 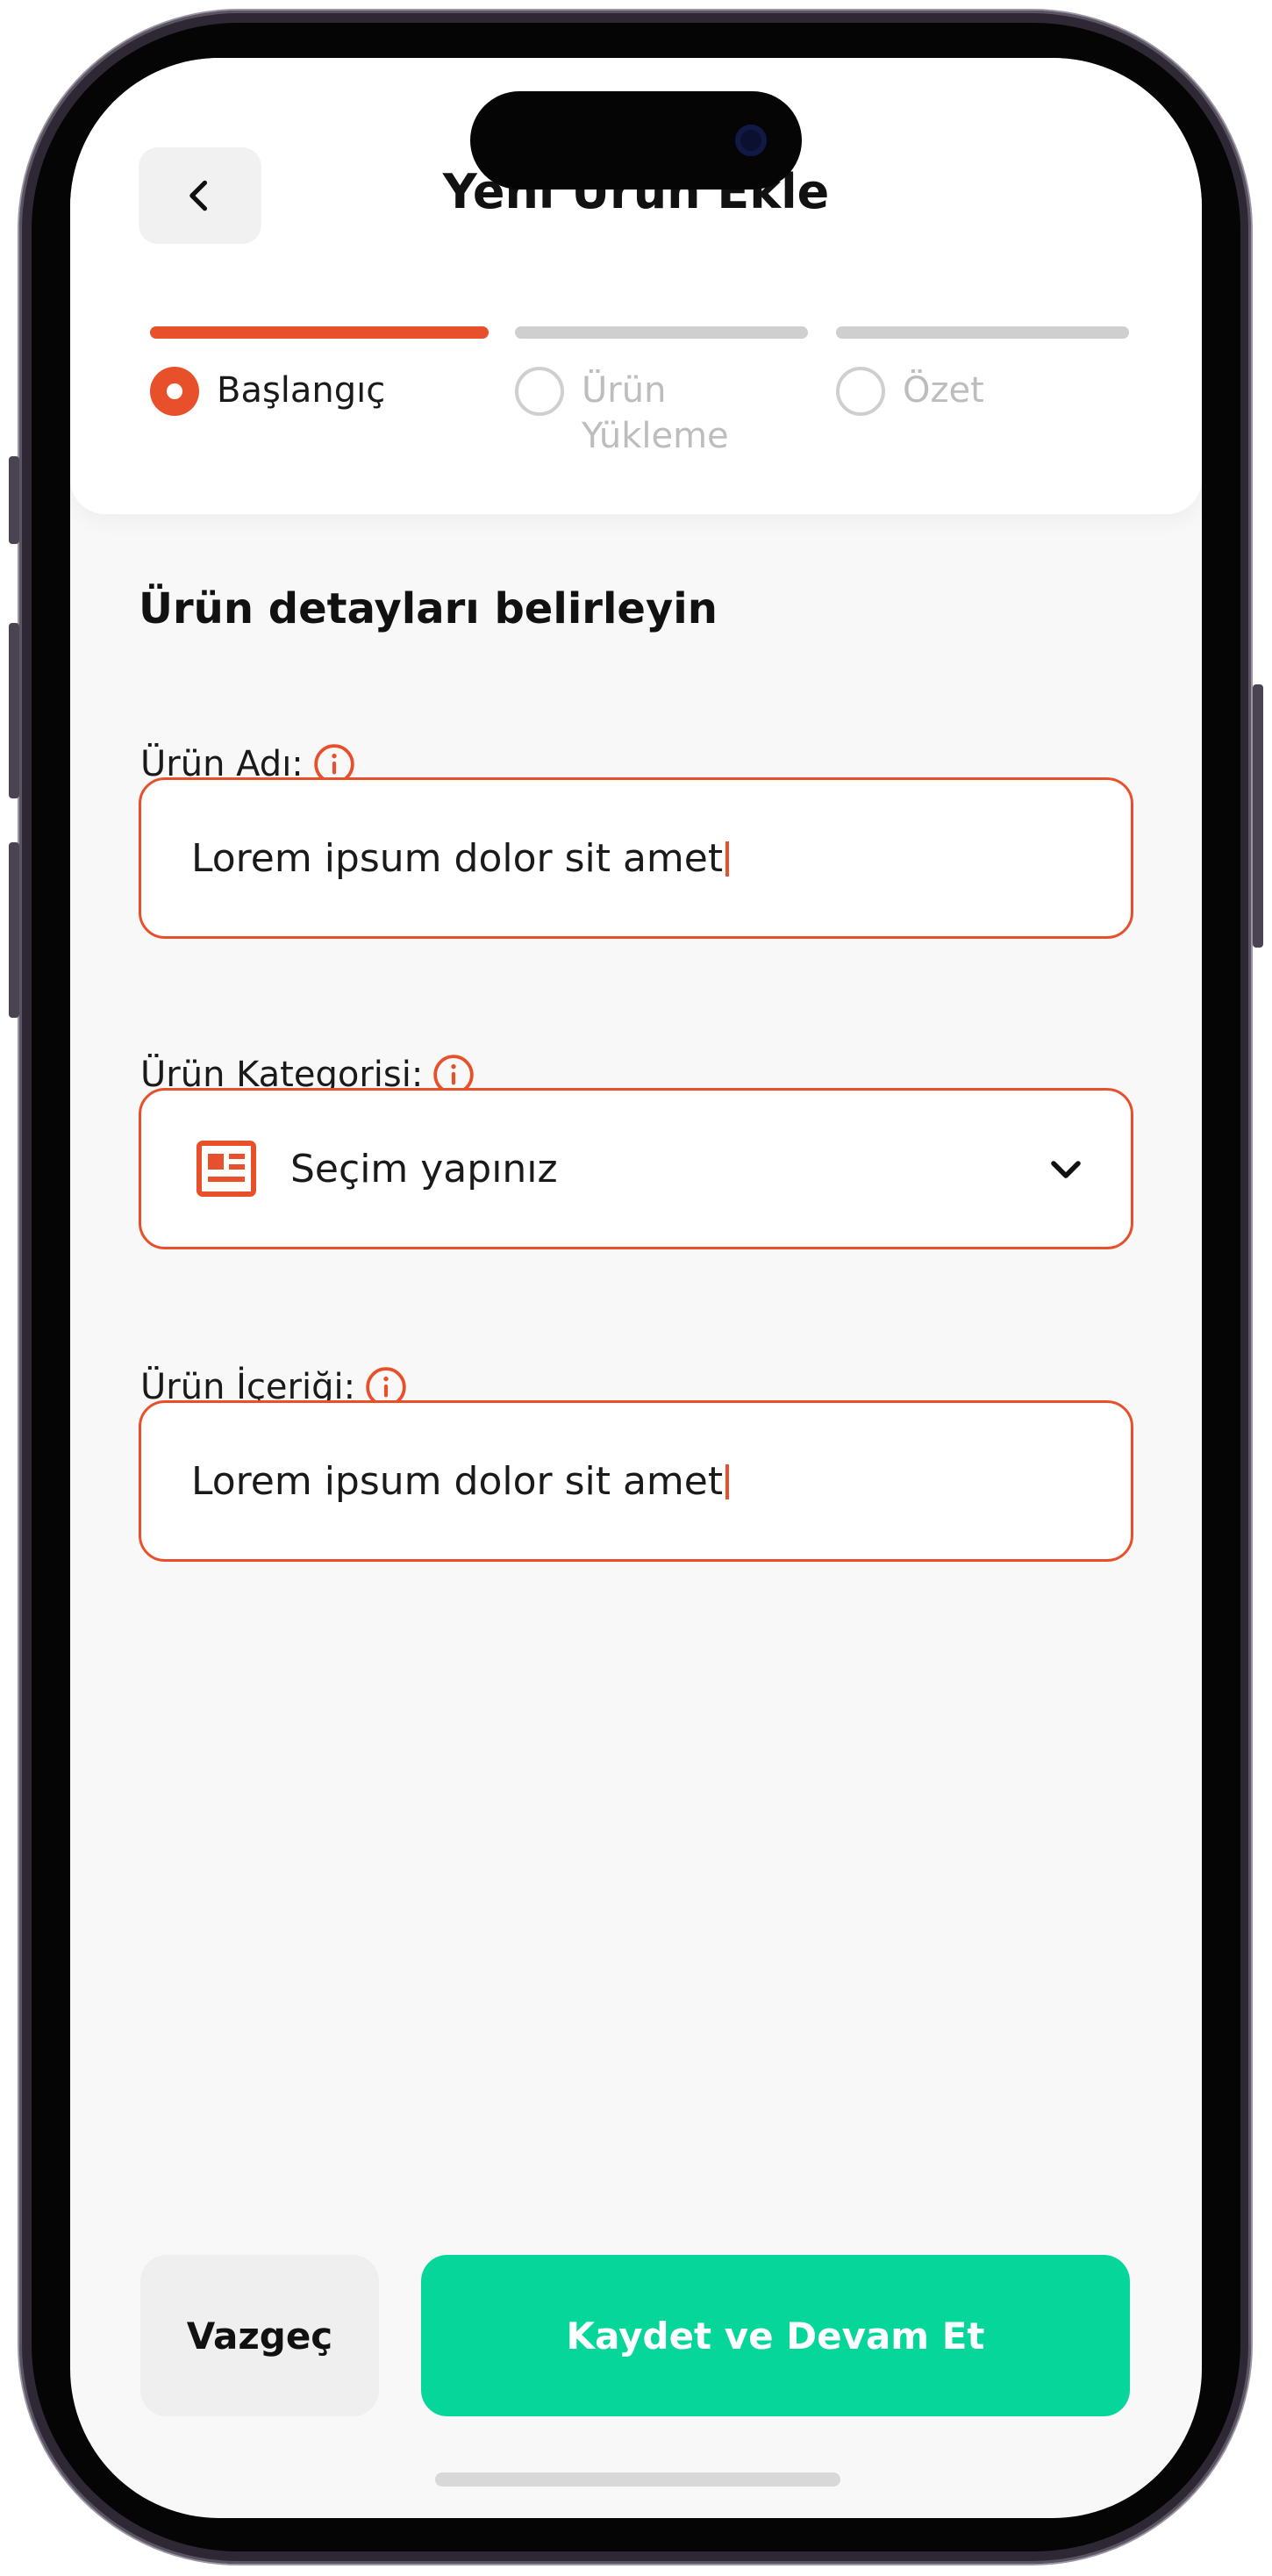 What do you see at coordinates (661, 332) in the screenshot?
I see `progress-segment-upload` at bounding box center [661, 332].